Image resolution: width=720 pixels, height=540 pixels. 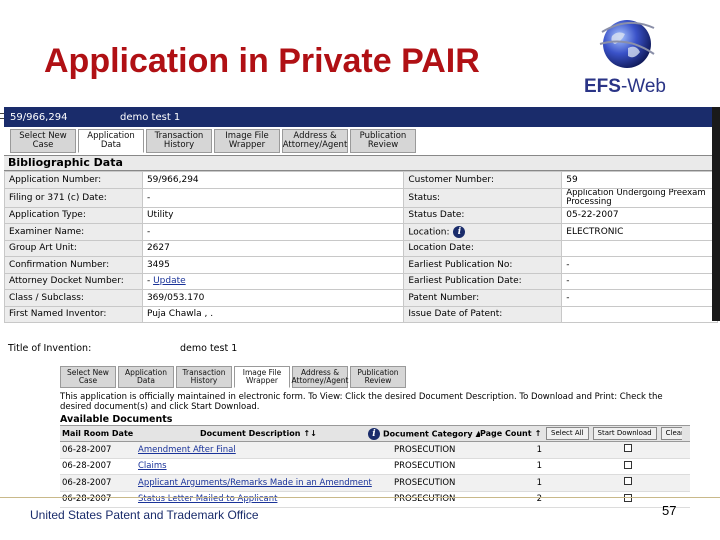 What do you see at coordinates (99, 433) in the screenshot?
I see `column-mail-room-date: Mail Room Date` at bounding box center [99, 433].